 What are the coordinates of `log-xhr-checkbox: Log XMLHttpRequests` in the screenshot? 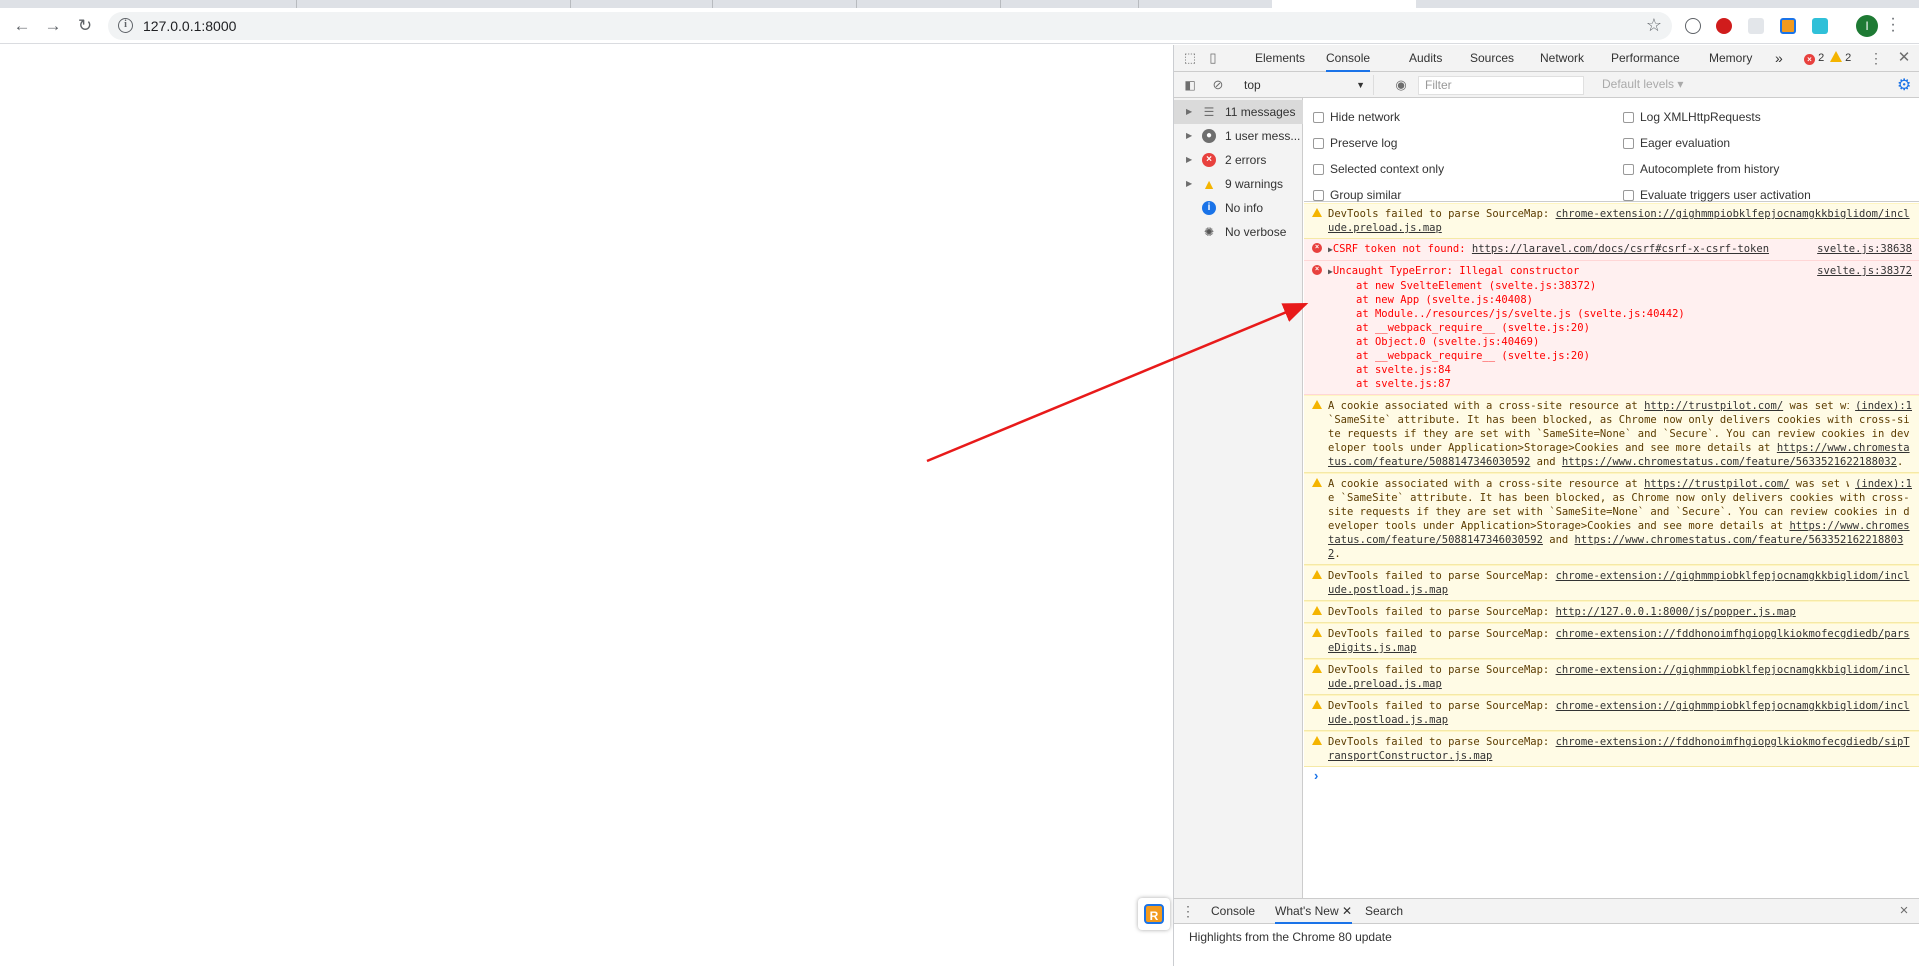 It's located at (1692, 117).